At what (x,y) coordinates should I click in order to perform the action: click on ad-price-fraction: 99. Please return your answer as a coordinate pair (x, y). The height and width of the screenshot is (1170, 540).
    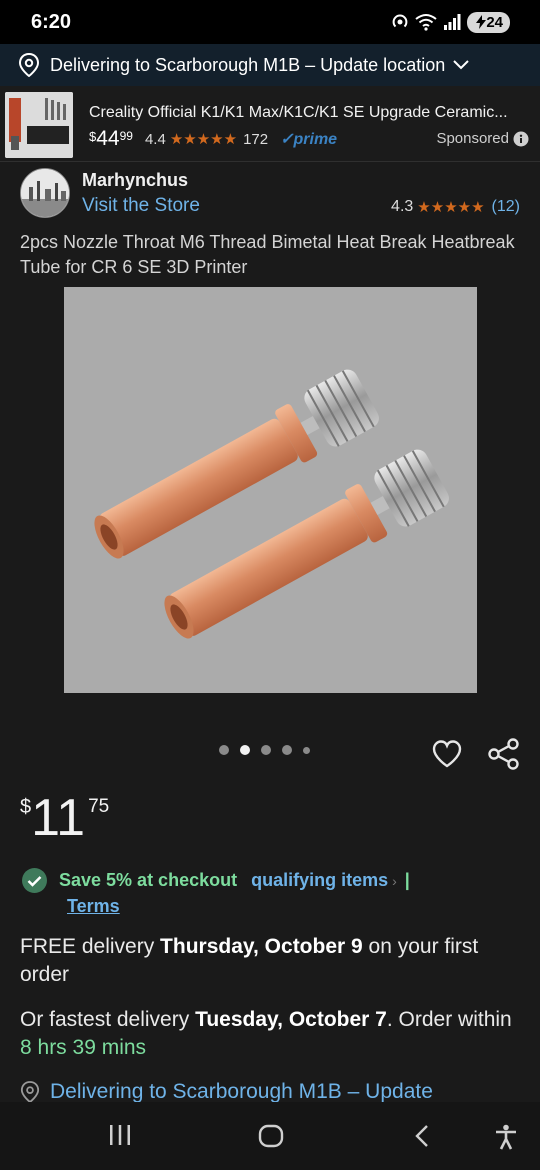
    Looking at the image, I should click on (126, 136).